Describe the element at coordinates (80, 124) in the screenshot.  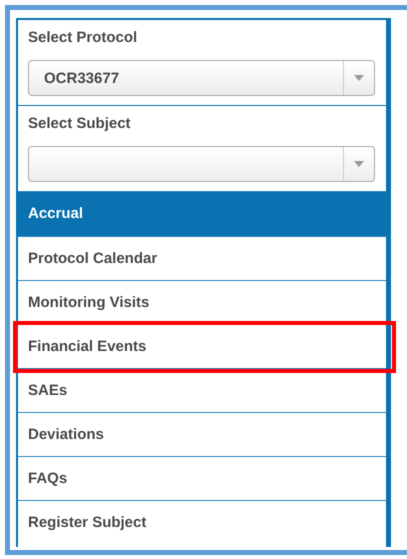
I see `field-label: Select Subject` at that location.